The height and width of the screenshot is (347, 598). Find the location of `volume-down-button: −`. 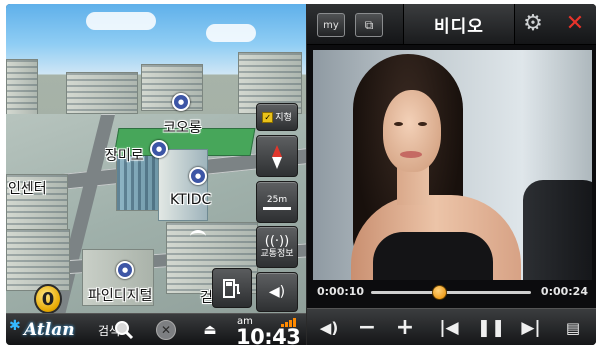

volume-down-button: − is located at coordinates (367, 327).